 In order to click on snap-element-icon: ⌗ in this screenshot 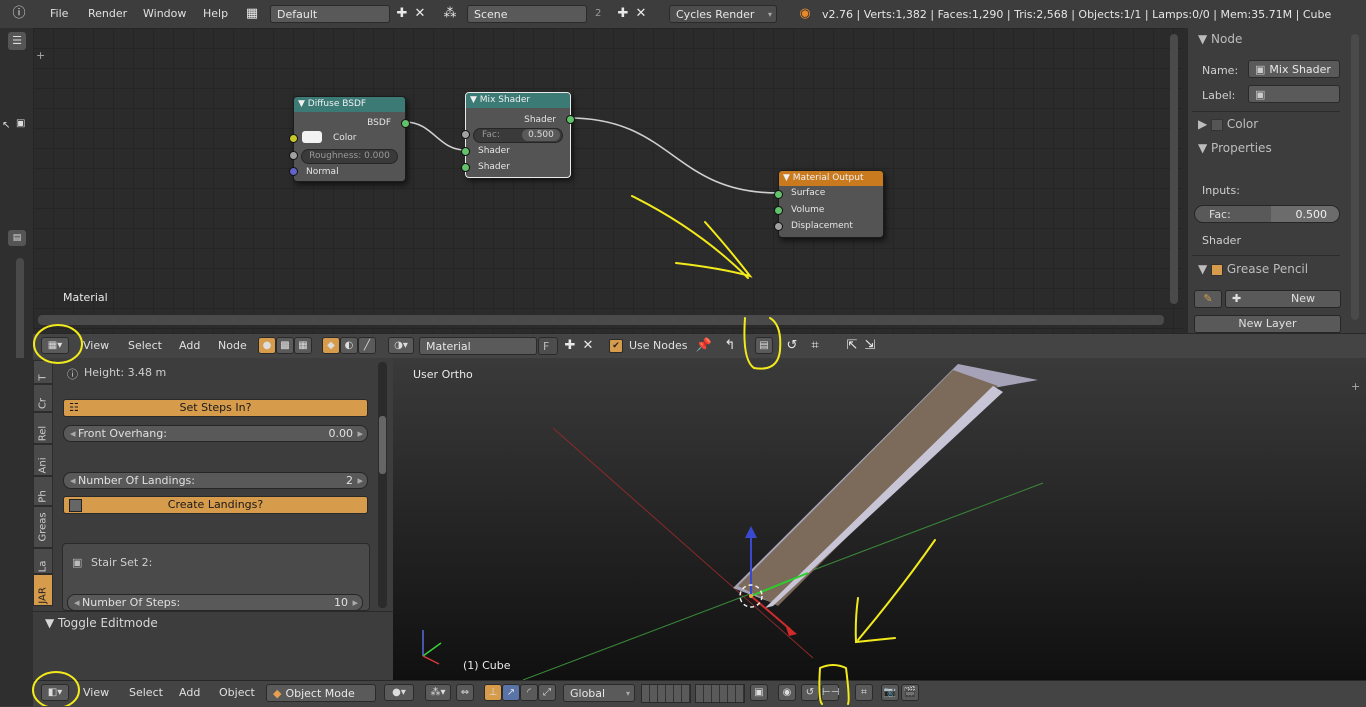, I will do `click(815, 346)`.